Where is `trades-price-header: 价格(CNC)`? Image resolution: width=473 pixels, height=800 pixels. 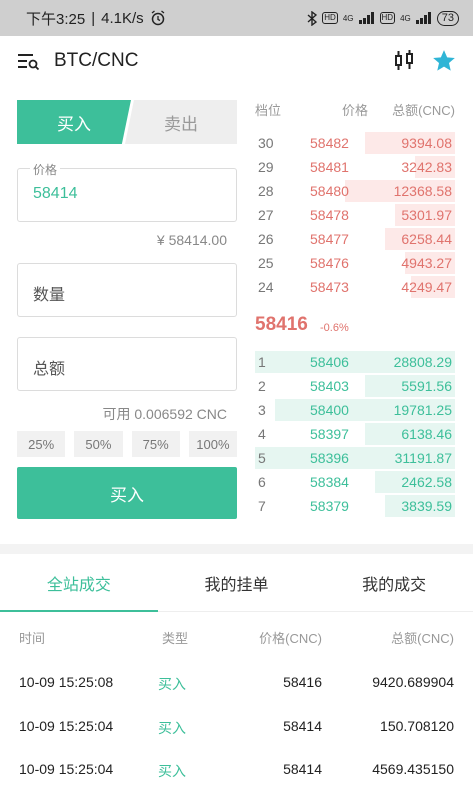
trades-price-header: 价格(CNC) is located at coordinates (290, 638).